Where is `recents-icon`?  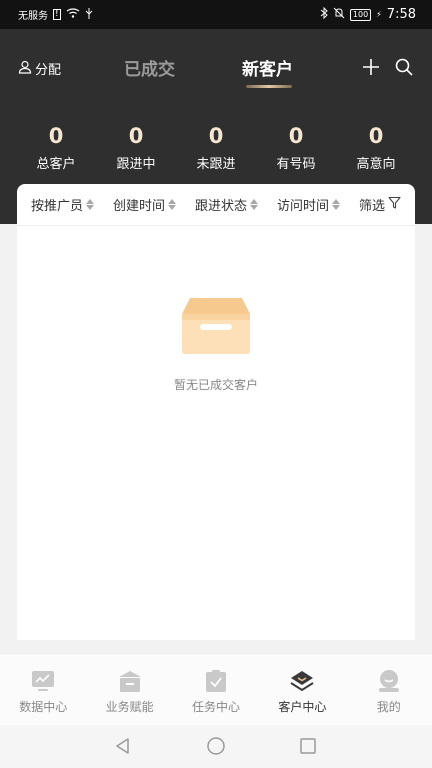 recents-icon is located at coordinates (308, 748).